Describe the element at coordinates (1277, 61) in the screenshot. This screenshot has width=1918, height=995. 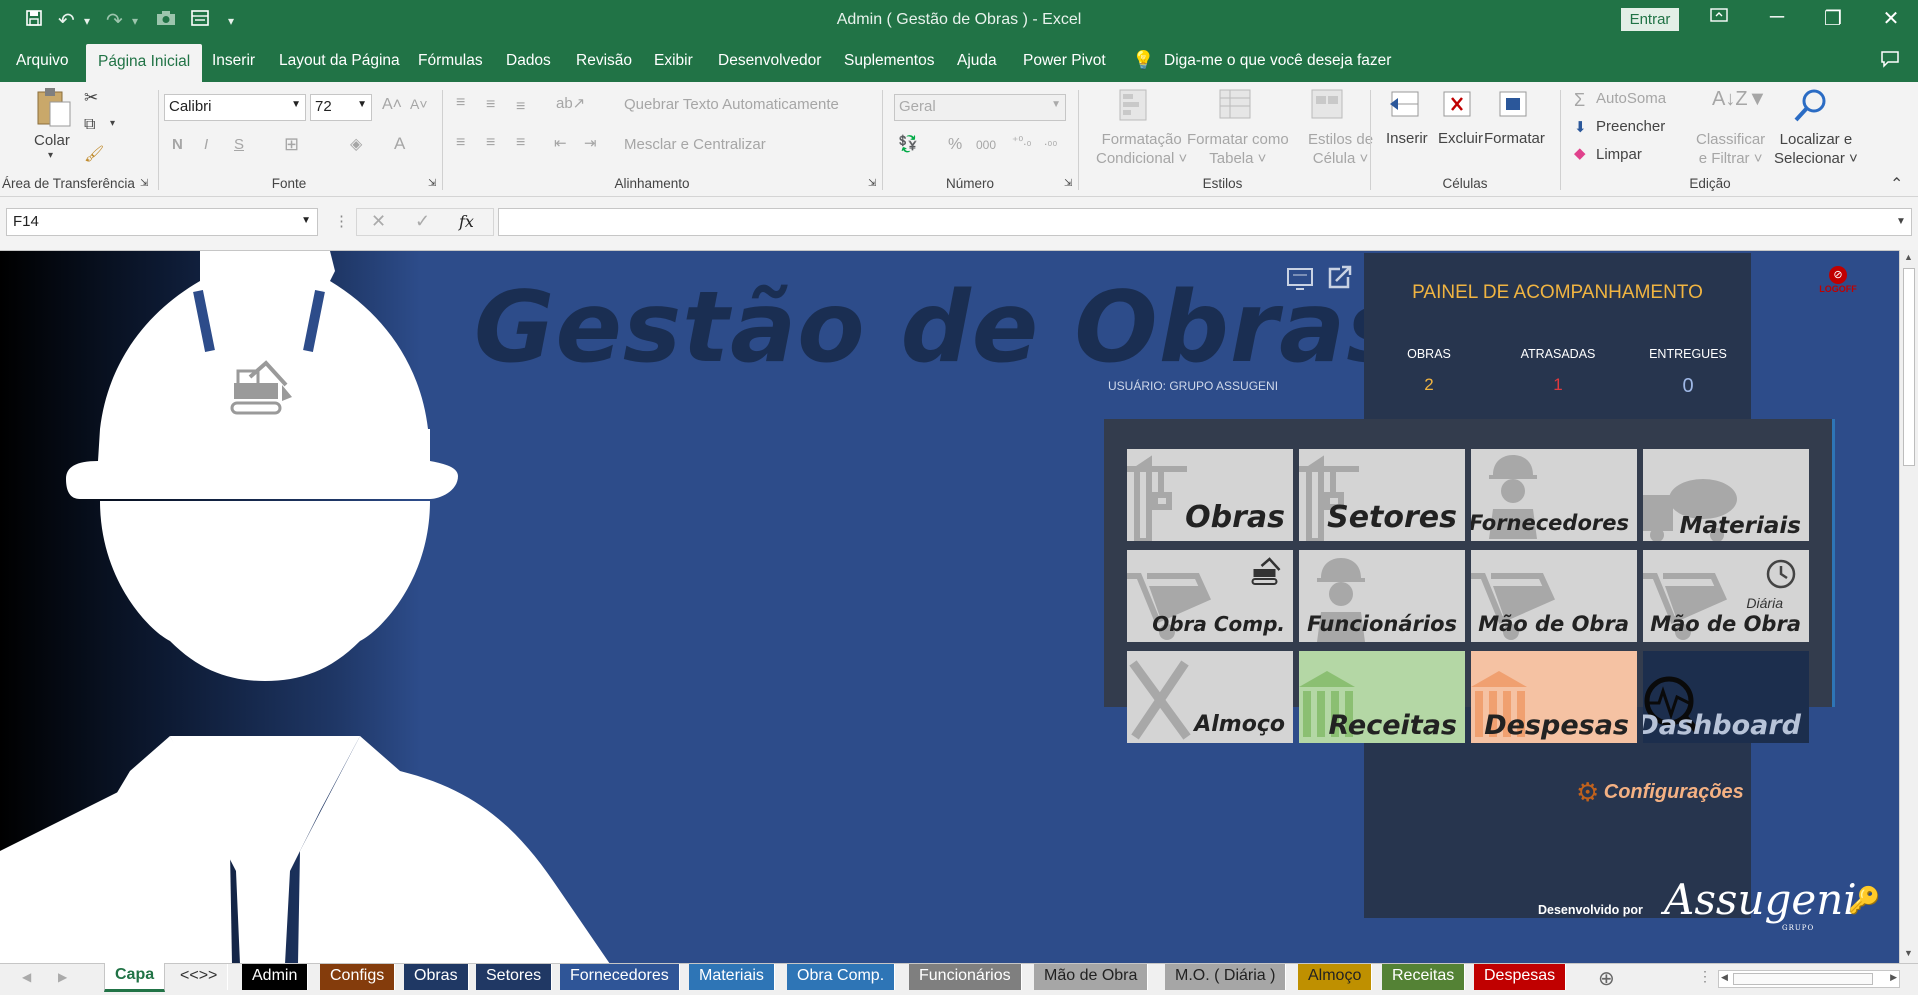
I see `tell-me-input: Diga-me o que você deseja fazer` at that location.